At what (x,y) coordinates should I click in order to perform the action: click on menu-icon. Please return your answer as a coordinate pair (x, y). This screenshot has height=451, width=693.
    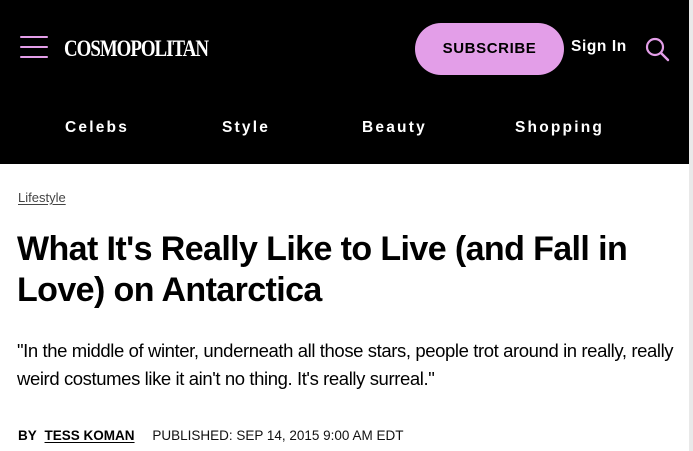
    Looking at the image, I should click on (34, 47).